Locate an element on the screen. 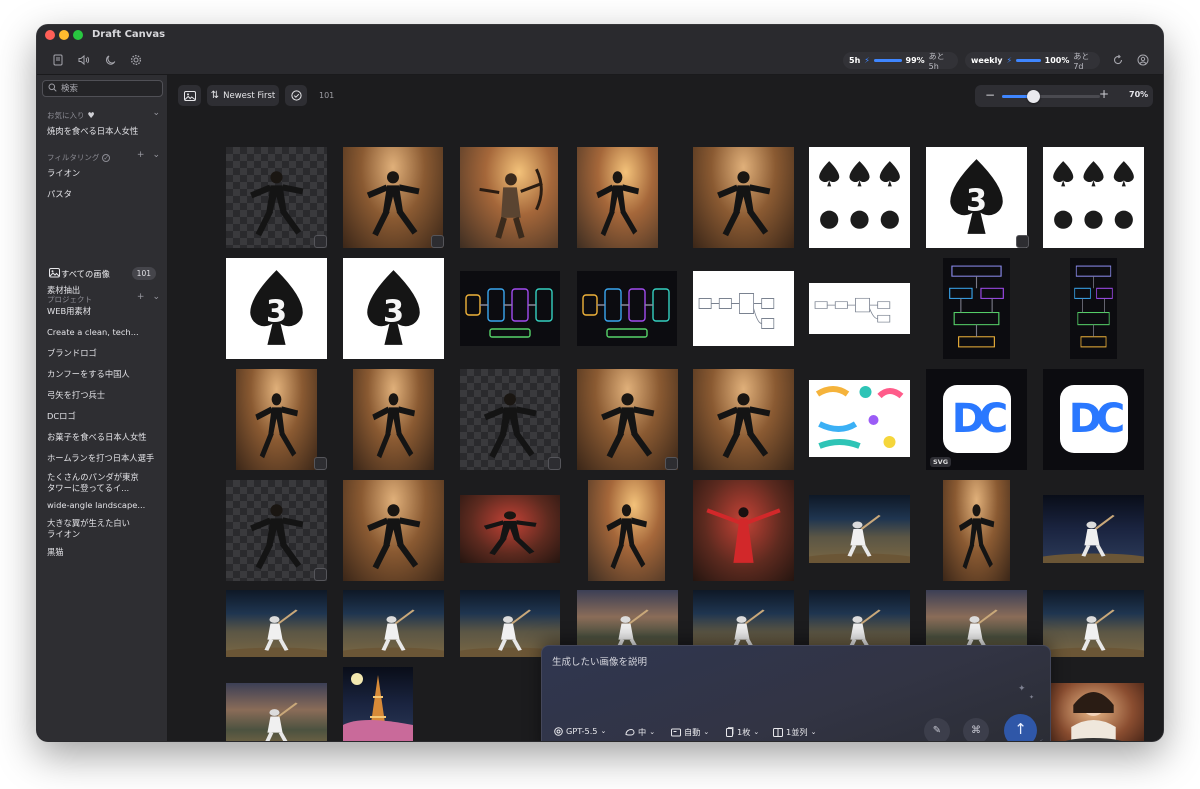 The width and height of the screenshot is (1200, 789). zoom-in-button: + is located at coordinates (1104, 94).